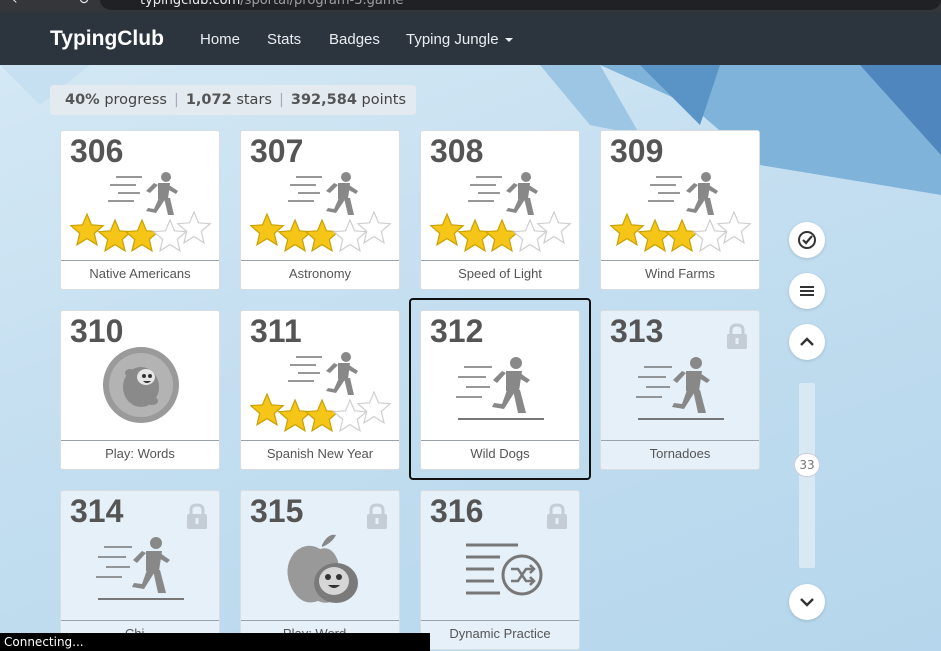 This screenshot has height=651, width=941. What do you see at coordinates (680, 454) in the screenshot?
I see `lesson-title: Tornadoes` at bounding box center [680, 454].